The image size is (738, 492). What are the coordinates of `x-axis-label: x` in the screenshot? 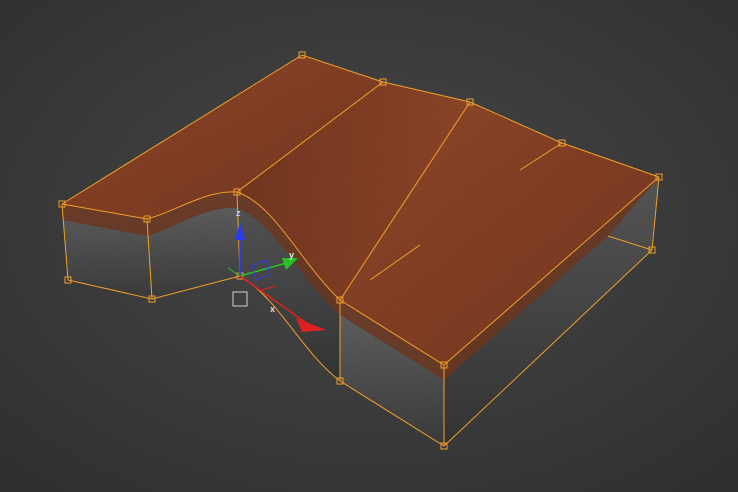 It's located at (272, 309).